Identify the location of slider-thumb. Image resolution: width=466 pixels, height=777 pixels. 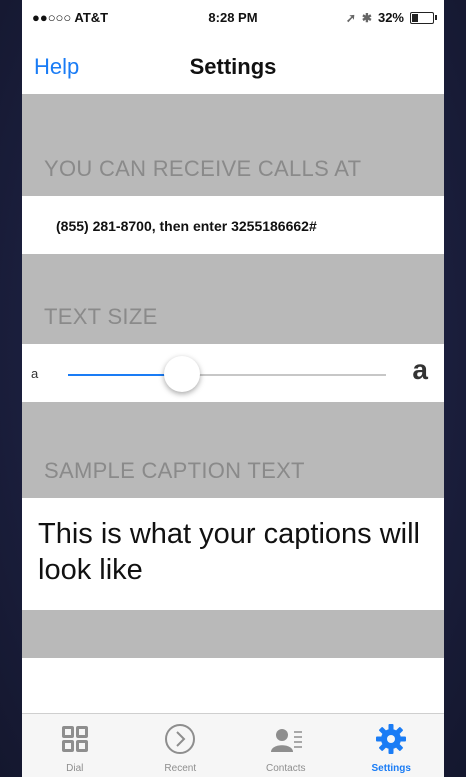
(182, 374).